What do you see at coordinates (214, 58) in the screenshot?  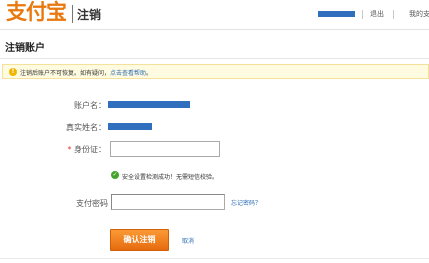 I see `title-divider` at bounding box center [214, 58].